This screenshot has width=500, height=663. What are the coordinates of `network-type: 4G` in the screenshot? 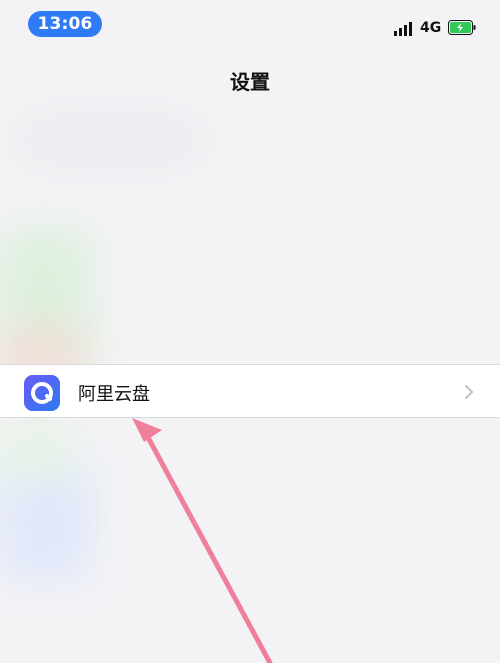 It's located at (431, 28).